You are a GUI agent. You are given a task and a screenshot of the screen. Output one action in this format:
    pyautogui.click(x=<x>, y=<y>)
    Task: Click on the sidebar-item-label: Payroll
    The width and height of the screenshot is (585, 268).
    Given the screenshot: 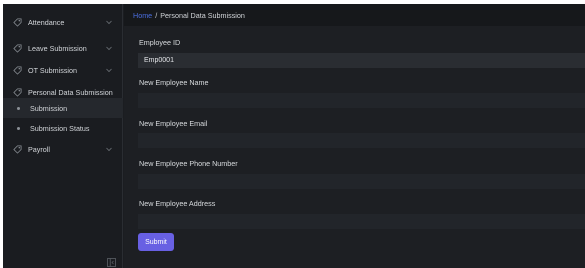 What is the action you would take?
    pyautogui.click(x=39, y=149)
    